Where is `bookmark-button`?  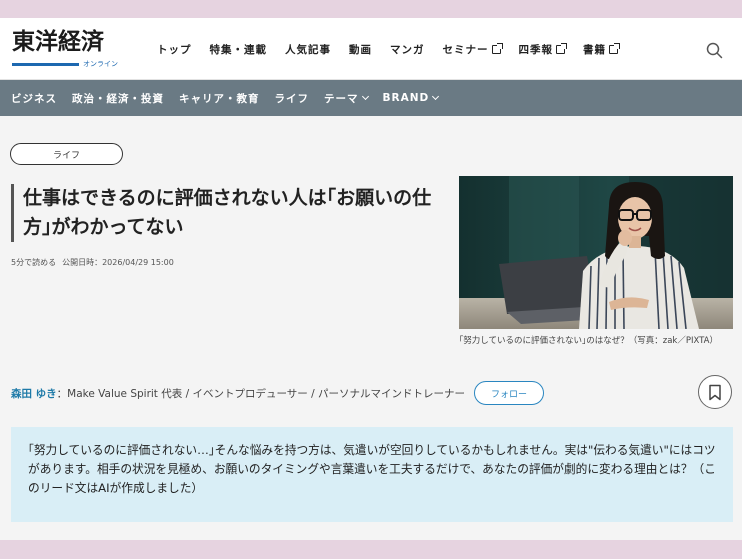
bookmark-button is located at coordinates (715, 392).